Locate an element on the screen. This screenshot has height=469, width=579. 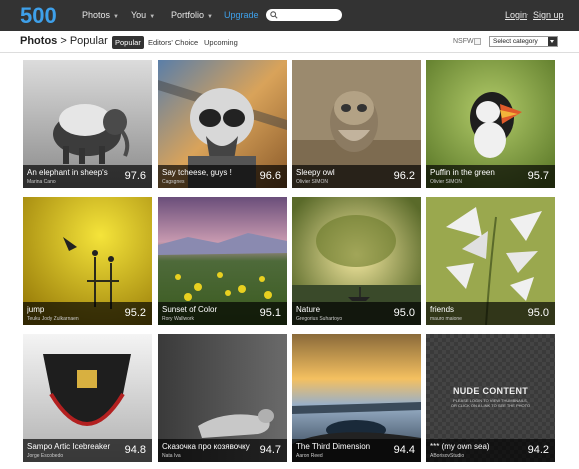
photo-author: Gregorius Suhartoyo is located at coordinates (319, 319).